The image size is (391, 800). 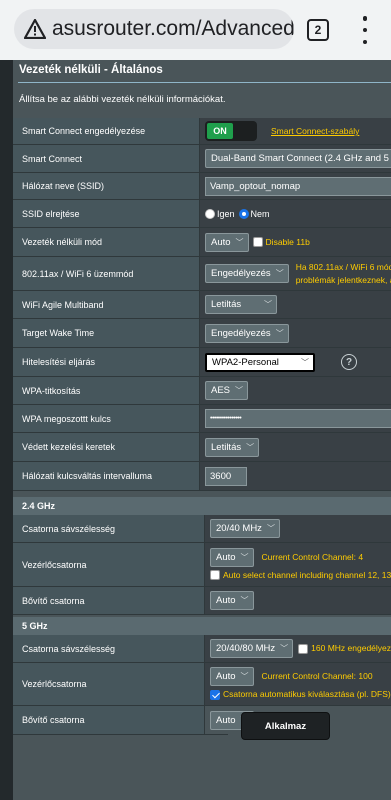 I want to click on target-wake-time-label: Target Wake Time, so click(x=106, y=333).